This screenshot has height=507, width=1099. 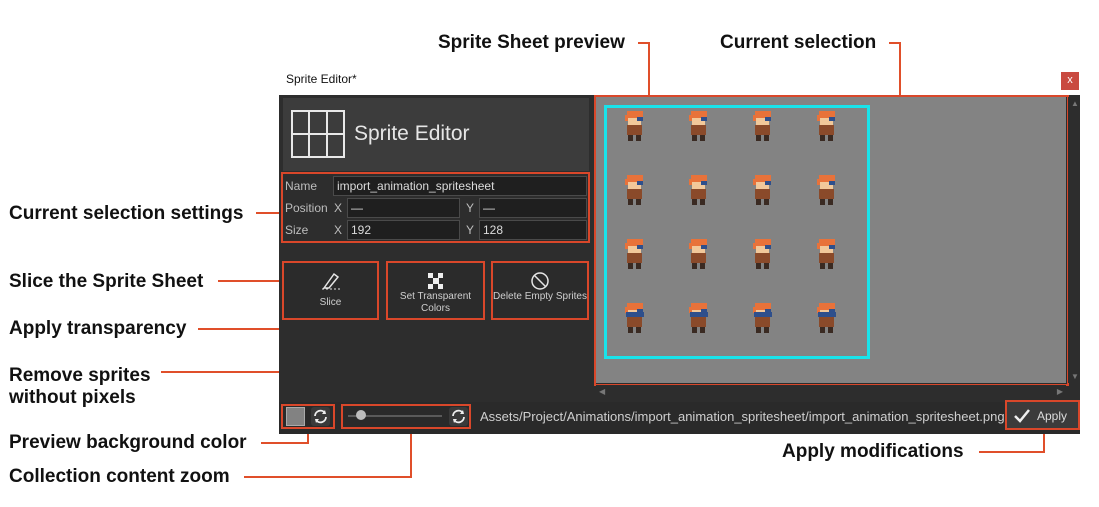 What do you see at coordinates (1060, 391) in the screenshot?
I see `scroll-right-icon: ▶` at bounding box center [1060, 391].